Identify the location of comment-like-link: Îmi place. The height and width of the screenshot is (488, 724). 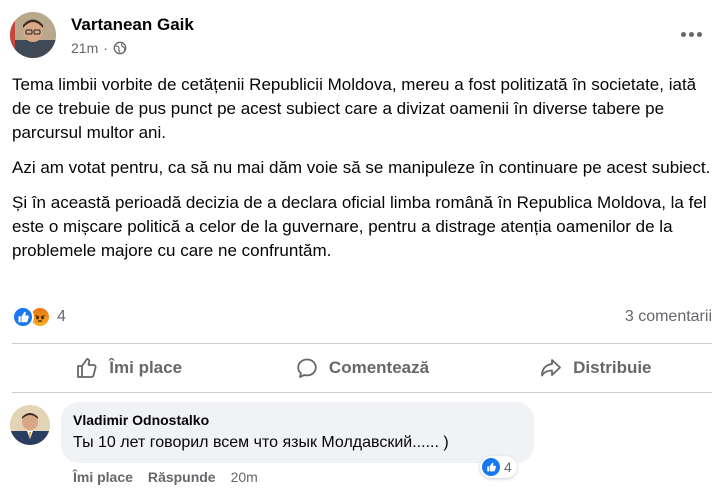
(103, 477).